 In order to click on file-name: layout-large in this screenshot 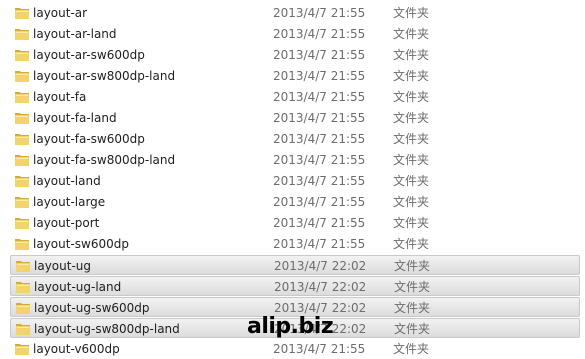, I will do `click(69, 202)`.